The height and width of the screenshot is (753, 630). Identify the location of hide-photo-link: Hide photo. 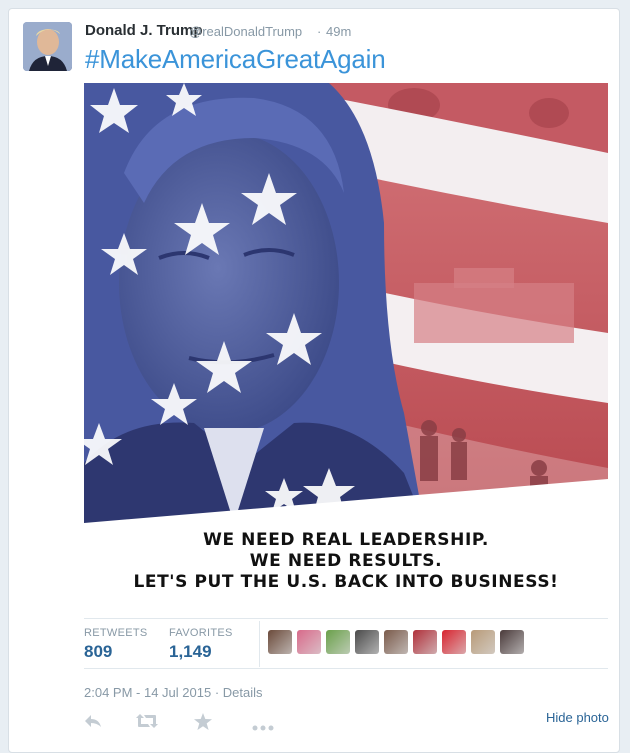
(577, 717).